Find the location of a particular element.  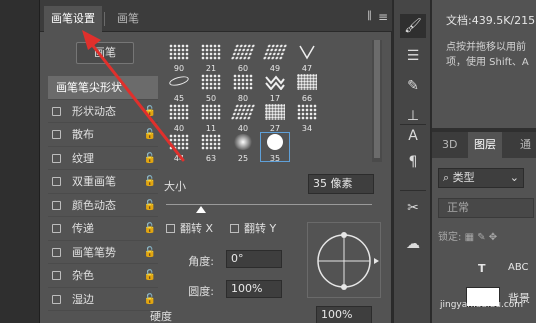

brush-preset-14: 34 is located at coordinates (307, 117).